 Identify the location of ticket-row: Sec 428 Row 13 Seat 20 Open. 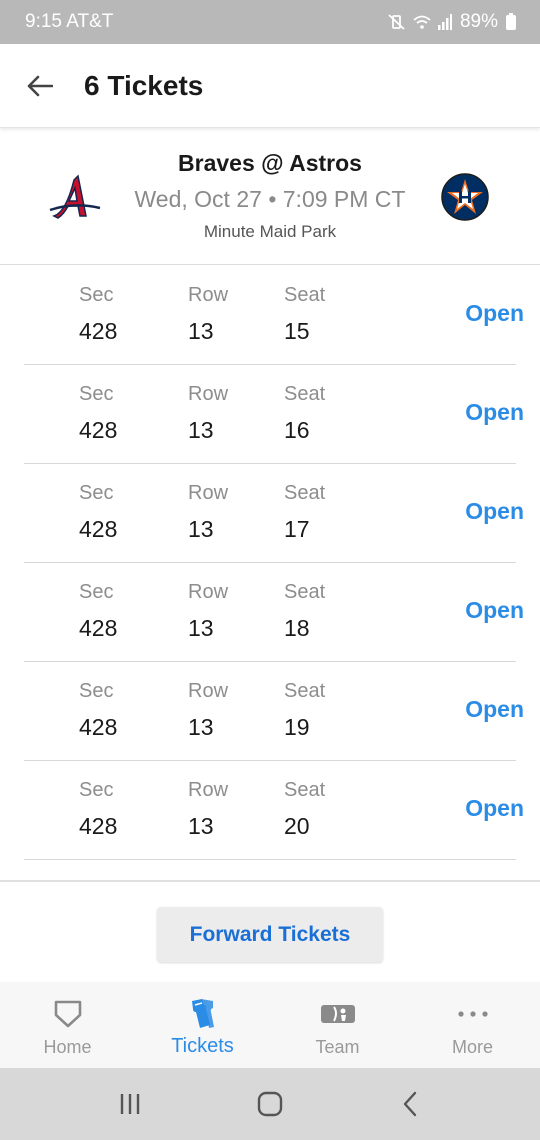
(270, 810).